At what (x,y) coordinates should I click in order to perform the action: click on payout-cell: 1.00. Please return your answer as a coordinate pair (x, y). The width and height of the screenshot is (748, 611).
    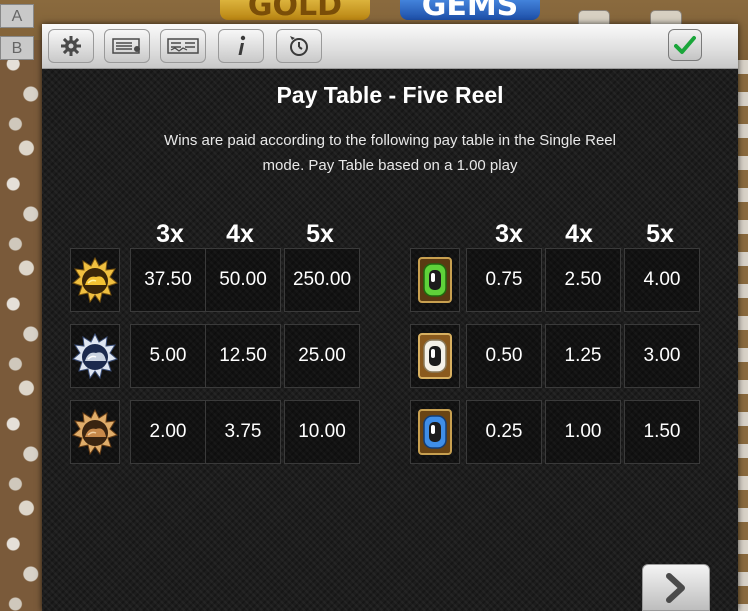
    Looking at the image, I should click on (583, 432).